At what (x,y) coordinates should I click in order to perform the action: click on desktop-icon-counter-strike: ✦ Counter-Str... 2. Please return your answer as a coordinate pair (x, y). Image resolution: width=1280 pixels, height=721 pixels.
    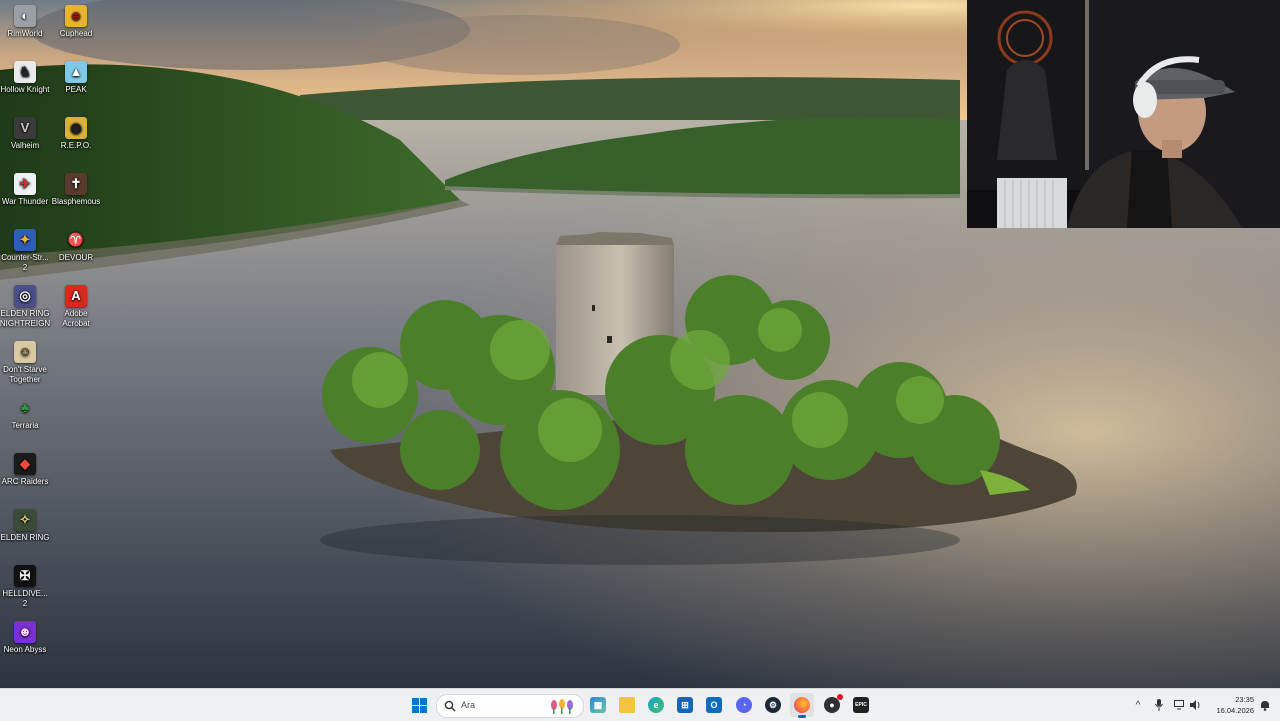
    Looking at the image, I should click on (25, 249).